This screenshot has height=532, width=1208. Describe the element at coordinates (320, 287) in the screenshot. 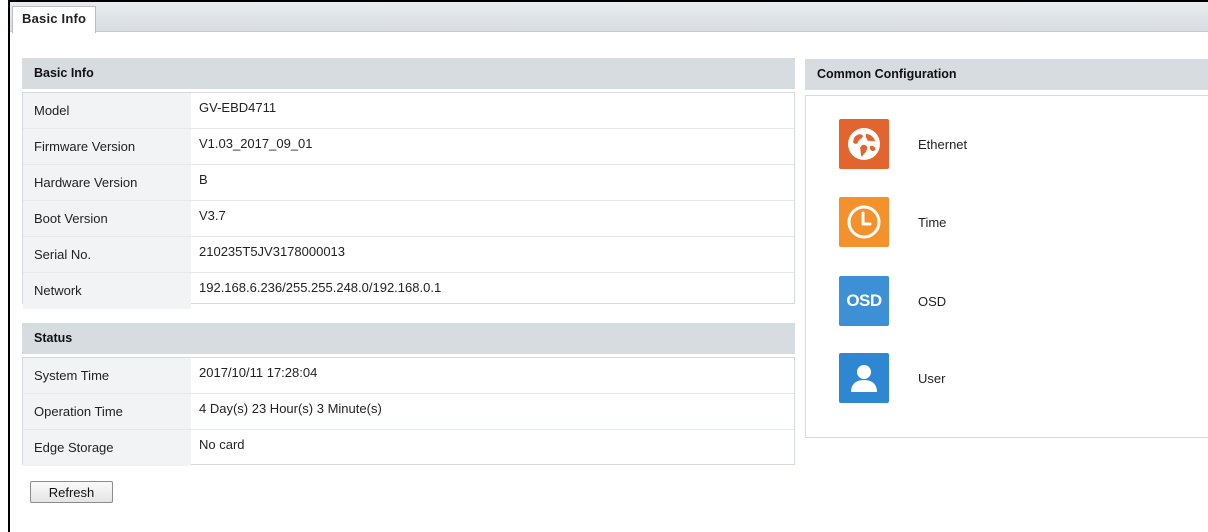

I see `row-value: 192.168.6.236/255.255.248.0/192.168.0.1` at that location.